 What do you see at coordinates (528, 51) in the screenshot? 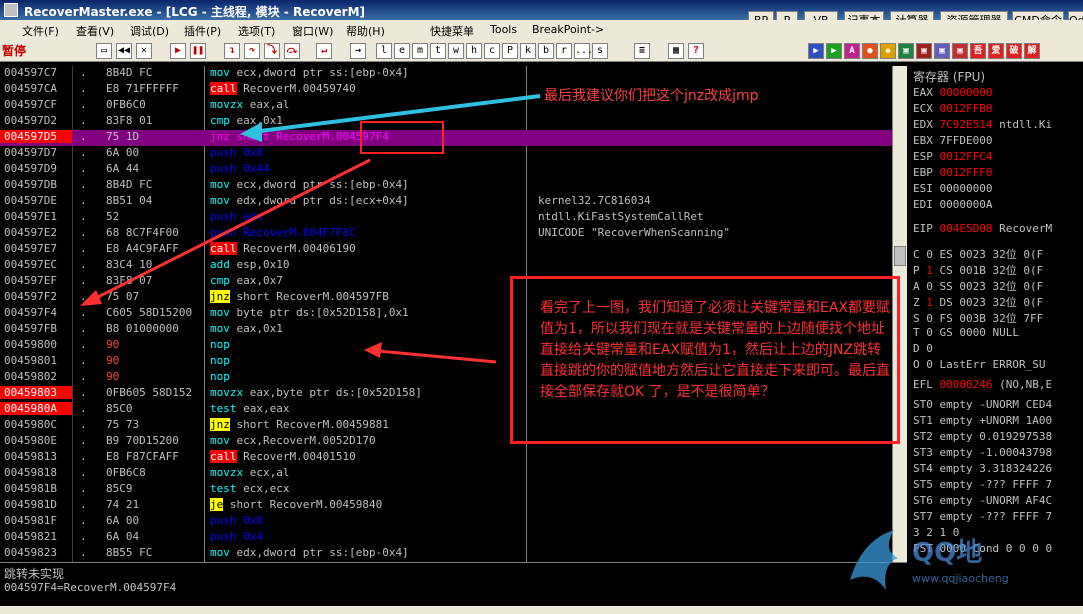
I see `toolbar-letter-8: k` at bounding box center [528, 51].